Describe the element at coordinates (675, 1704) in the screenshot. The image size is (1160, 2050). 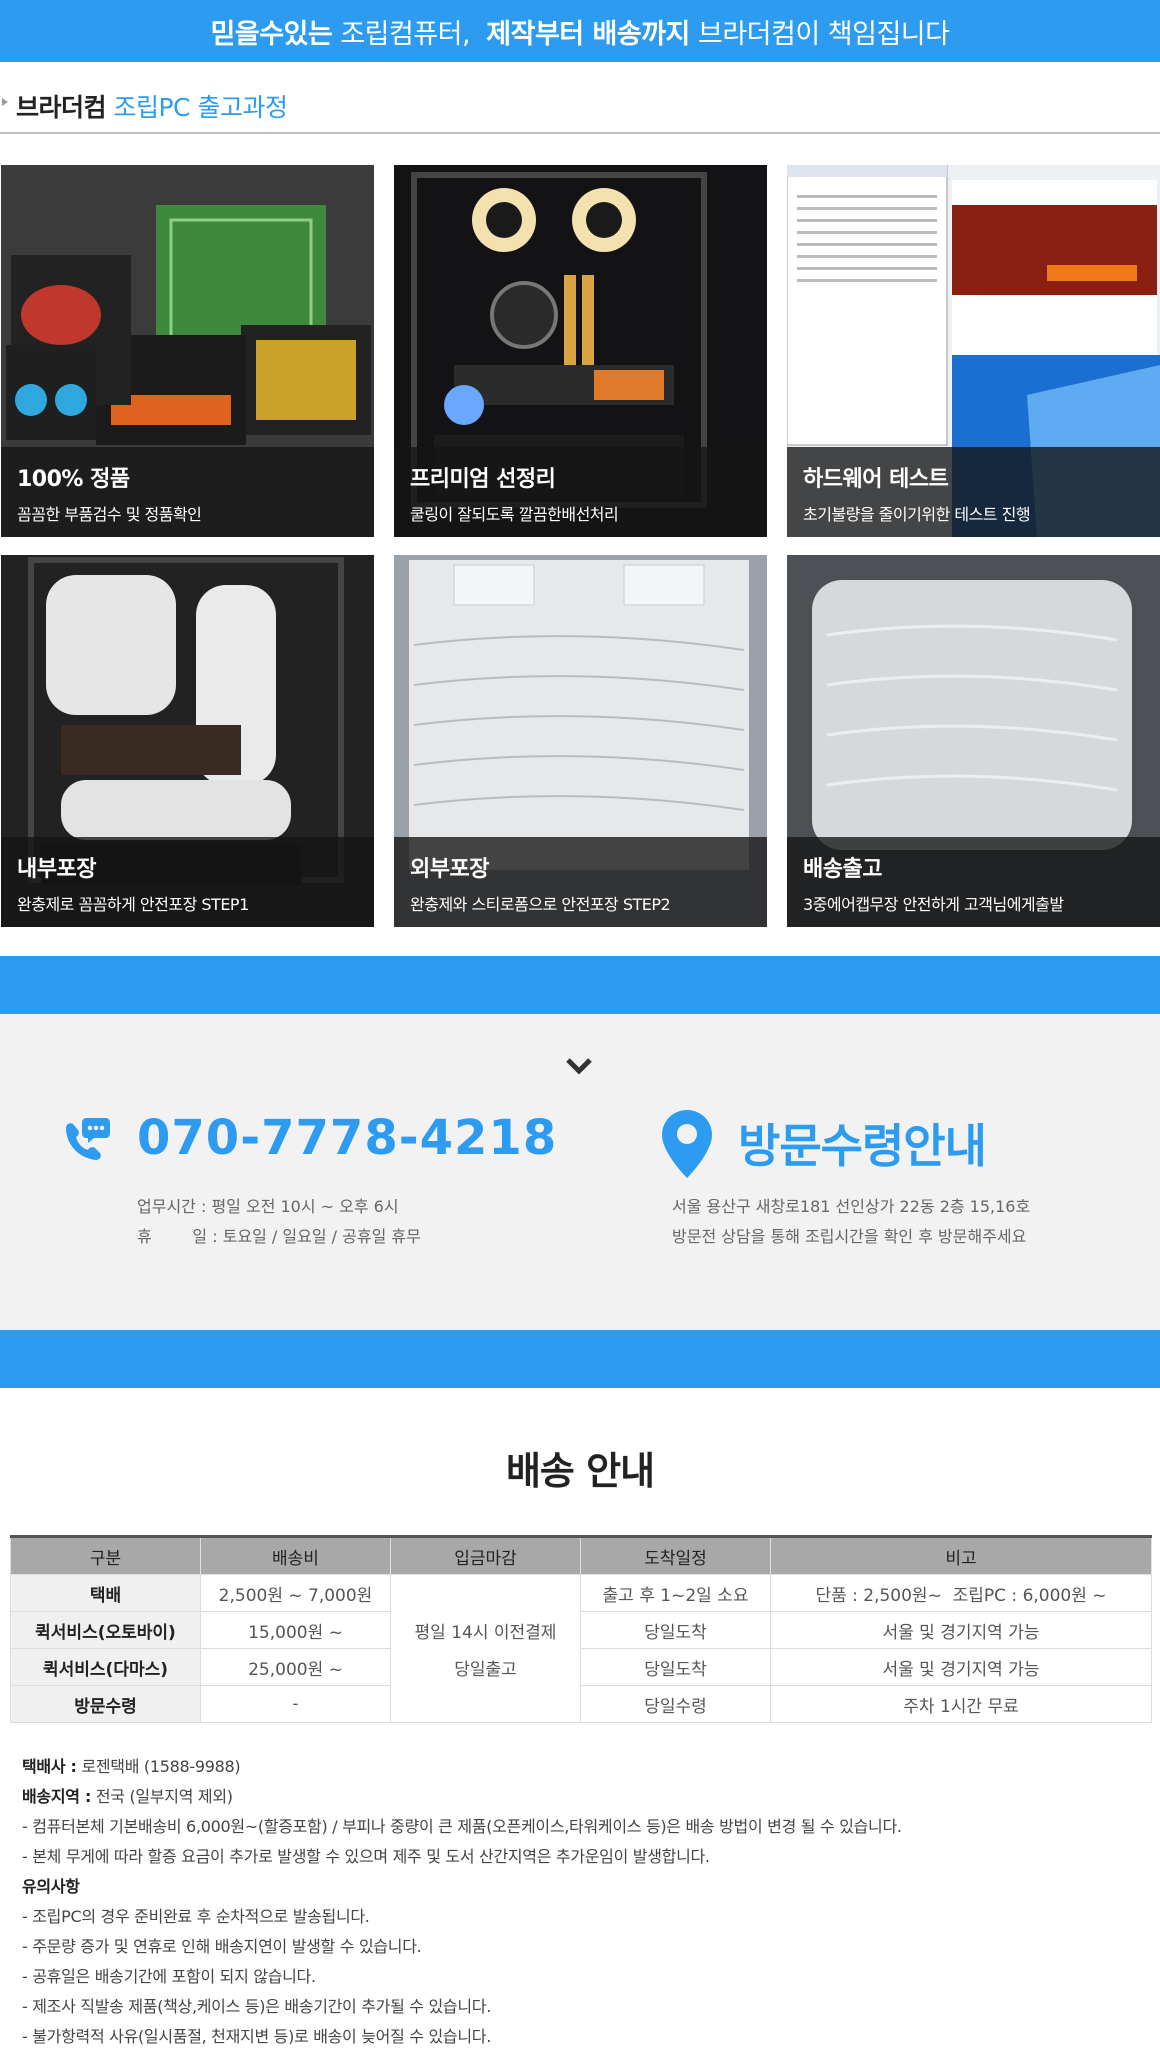
I see `row-arrival: 당일수령` at that location.